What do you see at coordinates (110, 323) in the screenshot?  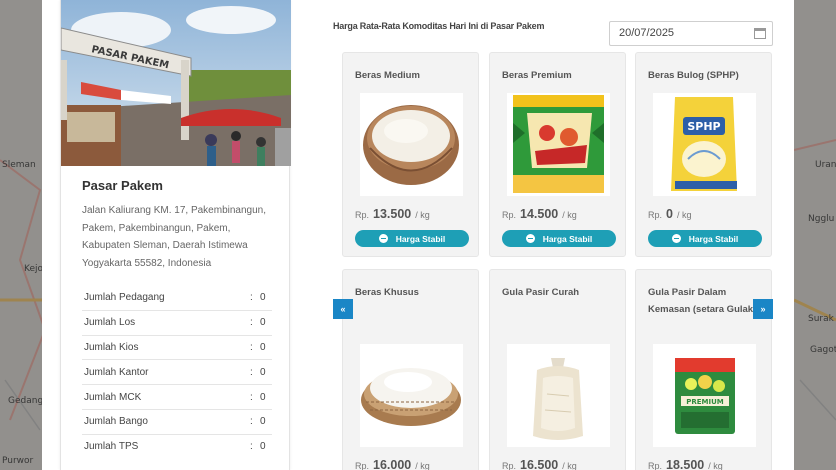 I see `stat-label: Jumlah Los` at bounding box center [110, 323].